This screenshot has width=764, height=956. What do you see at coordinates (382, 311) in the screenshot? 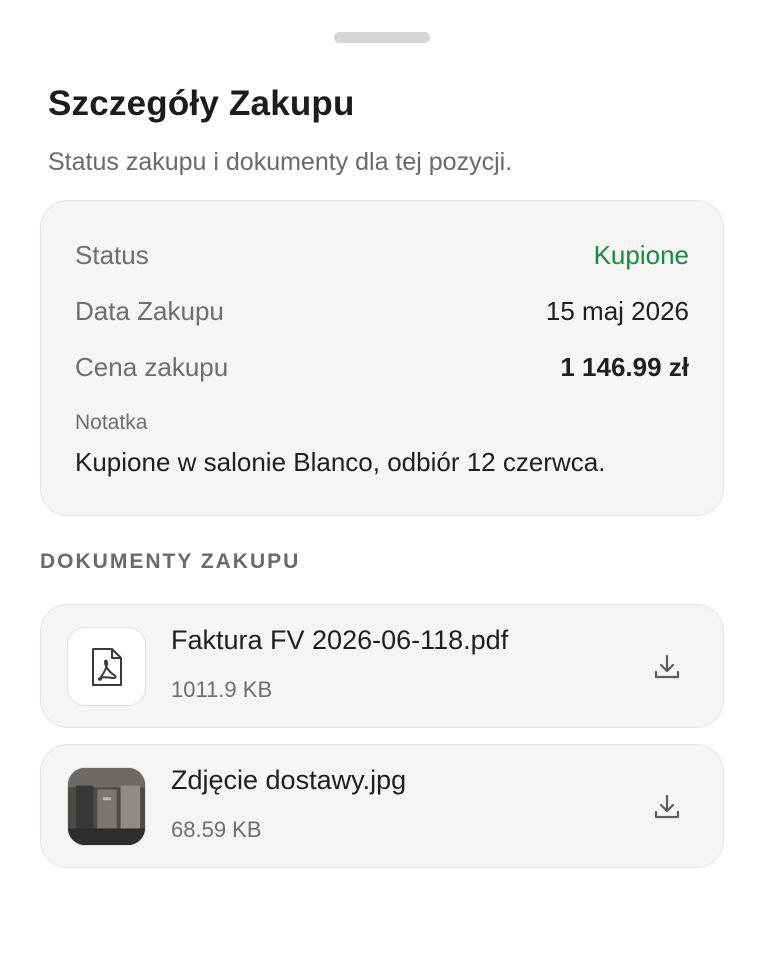
I see `date-row: Data Zakupu 15 maj 2026` at bounding box center [382, 311].